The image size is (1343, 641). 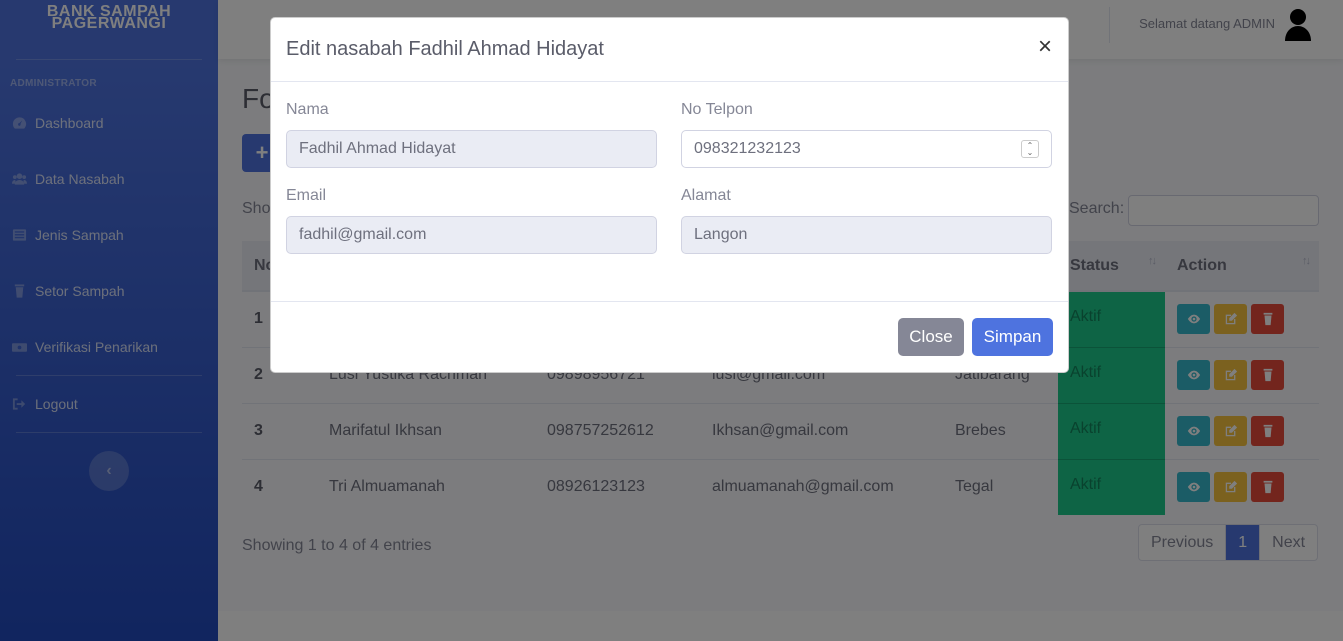 What do you see at coordinates (669, 50) in the screenshot?
I see `modal-header: Edit nasabah Fadhil Ahmad Hidayat ×` at bounding box center [669, 50].